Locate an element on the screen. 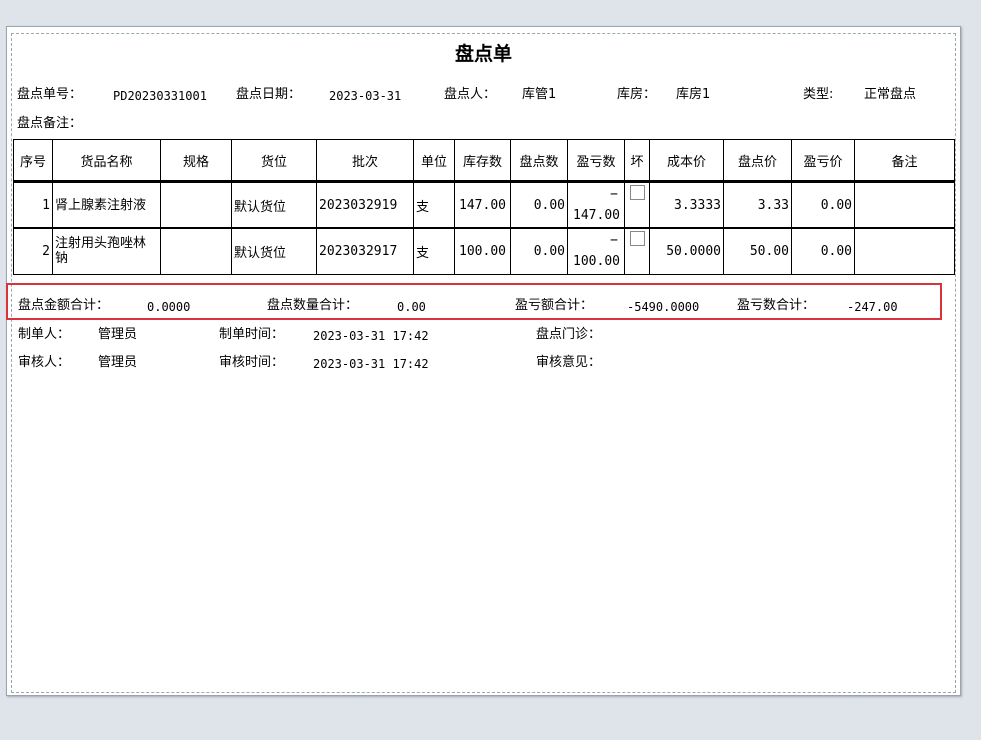 The width and height of the screenshot is (981, 740). col-header: 库存数 is located at coordinates (482, 161).